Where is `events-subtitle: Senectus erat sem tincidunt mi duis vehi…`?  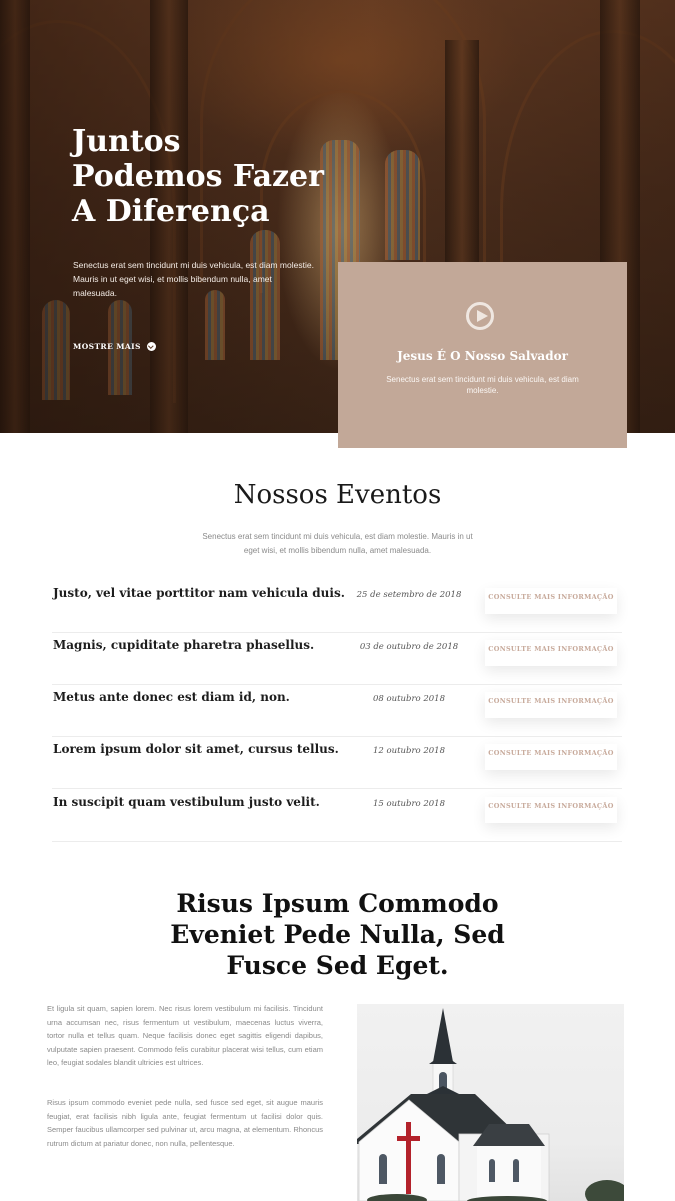
events-subtitle: Senectus erat sem tincidunt mi duis vehi… is located at coordinates (337, 543).